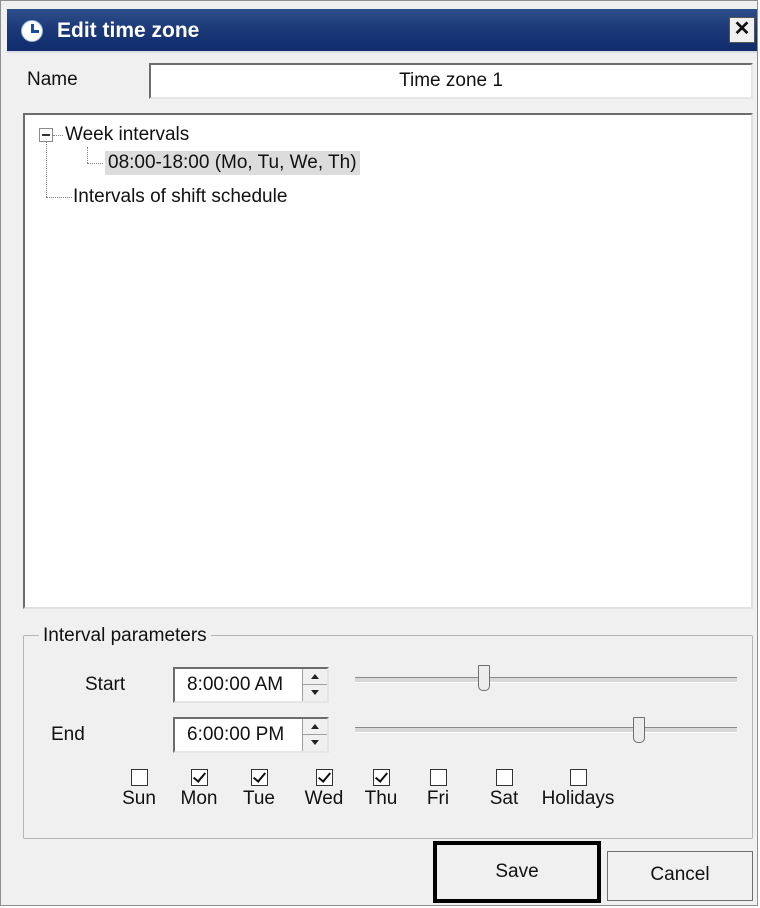  I want to click on day-label: Fri, so click(438, 798).